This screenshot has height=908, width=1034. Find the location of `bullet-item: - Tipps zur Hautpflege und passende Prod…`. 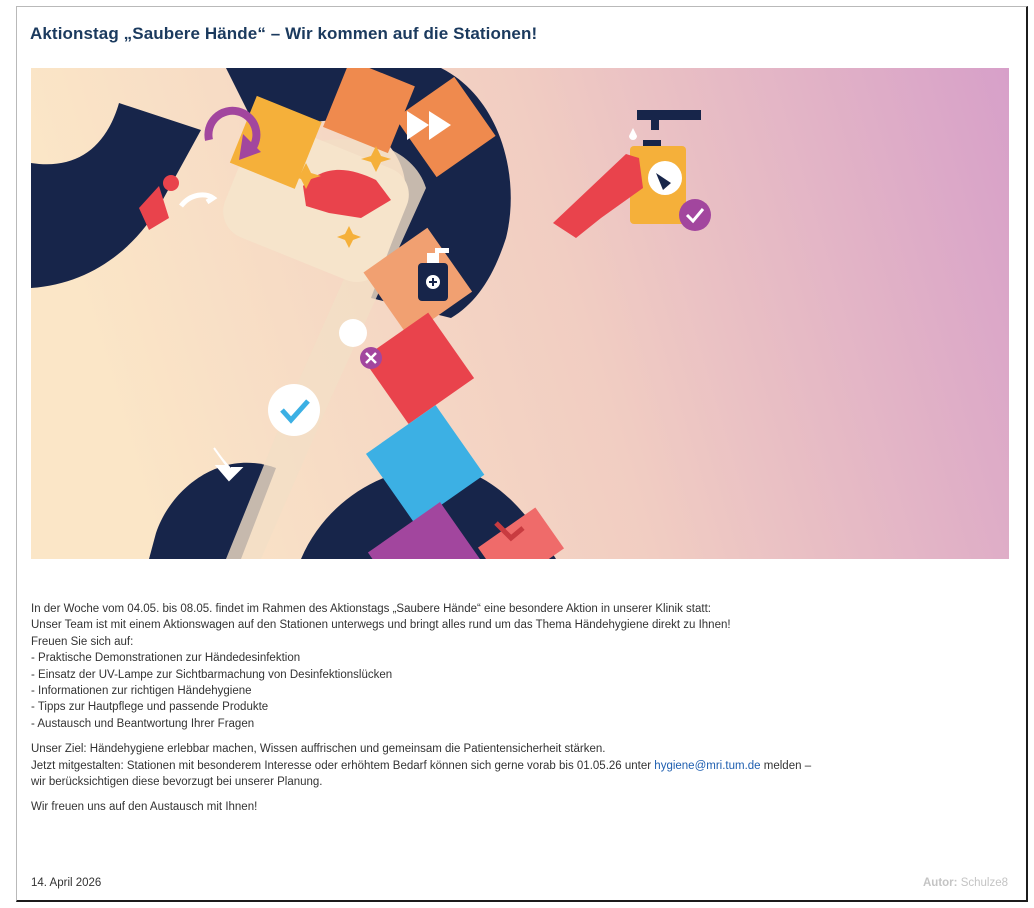

bullet-item: - Tipps zur Hautpflege und passende Prod… is located at coordinates (150, 707).